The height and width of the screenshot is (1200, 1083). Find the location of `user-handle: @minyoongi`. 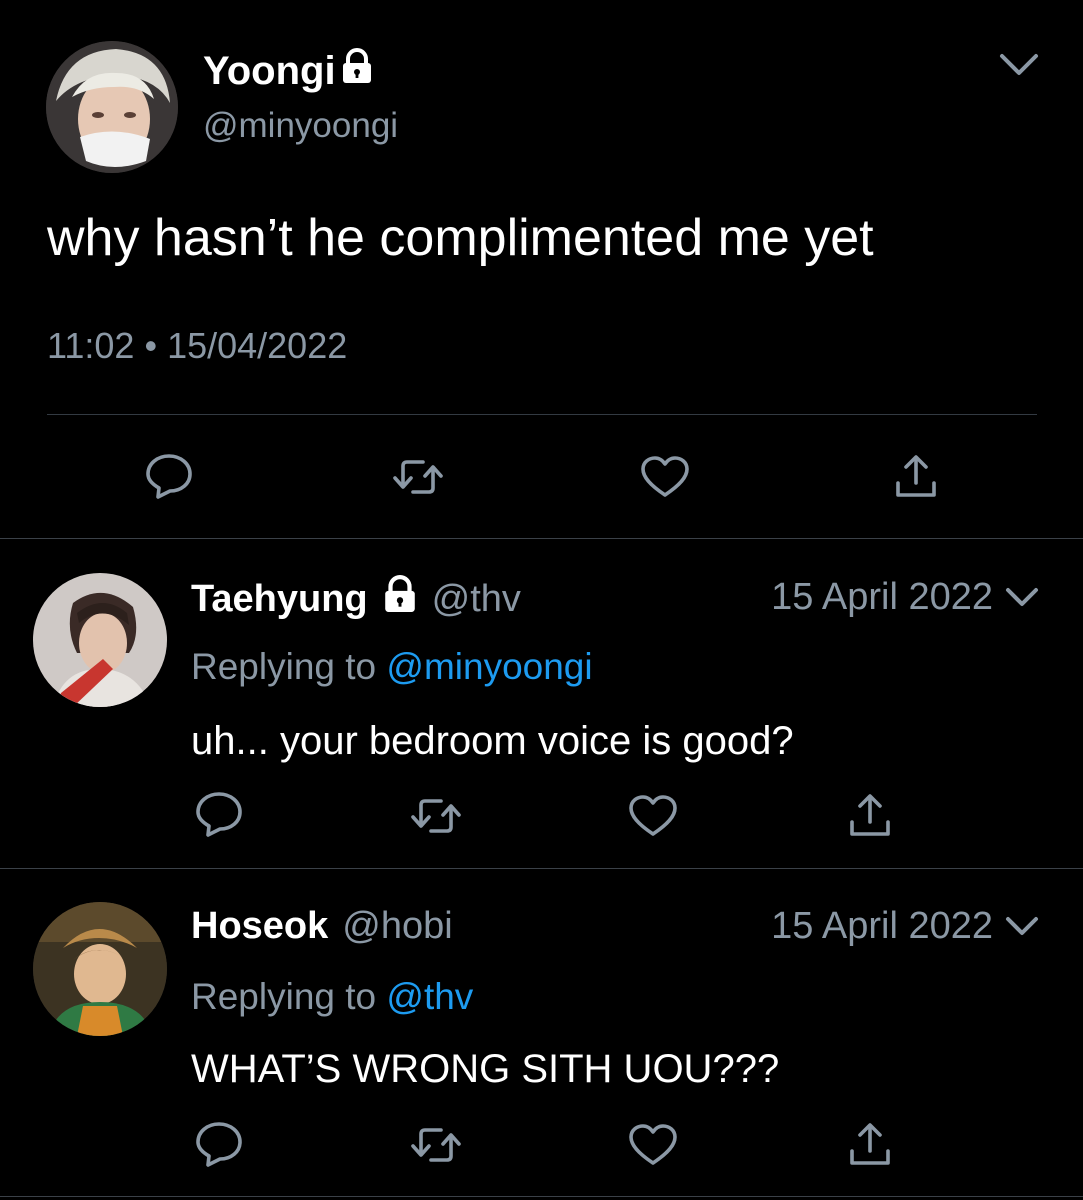

user-handle: @minyoongi is located at coordinates (300, 126).